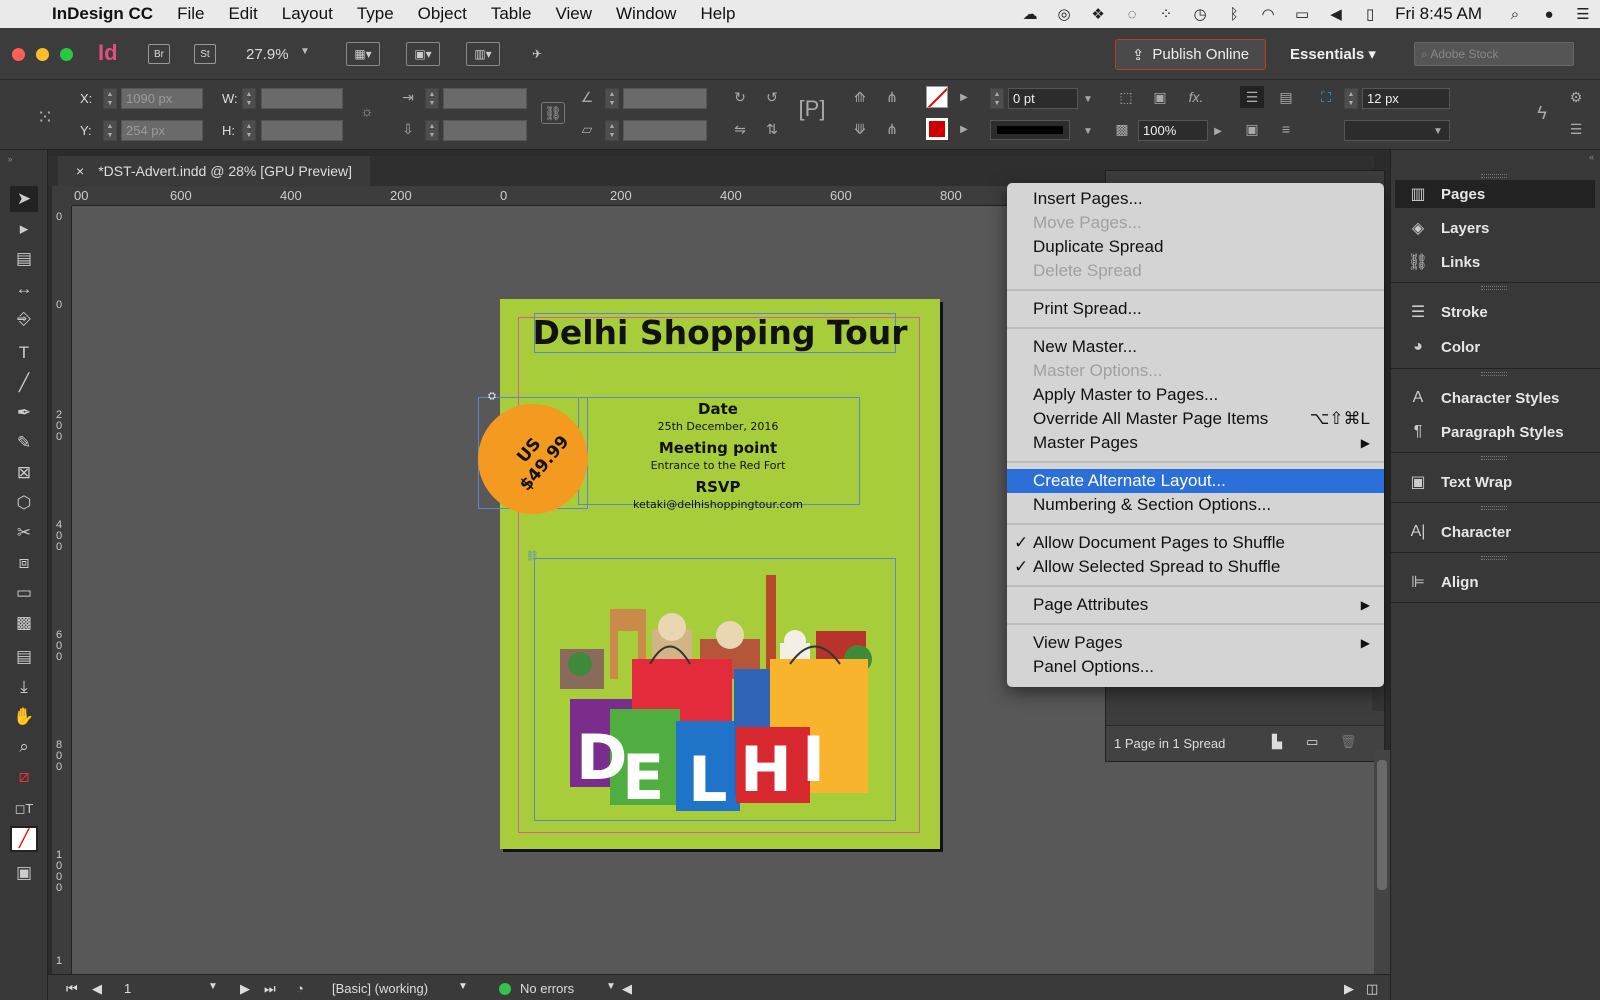 This screenshot has height=1000, width=1600. I want to click on preflight-profile: [Basic] (working), so click(380, 988).